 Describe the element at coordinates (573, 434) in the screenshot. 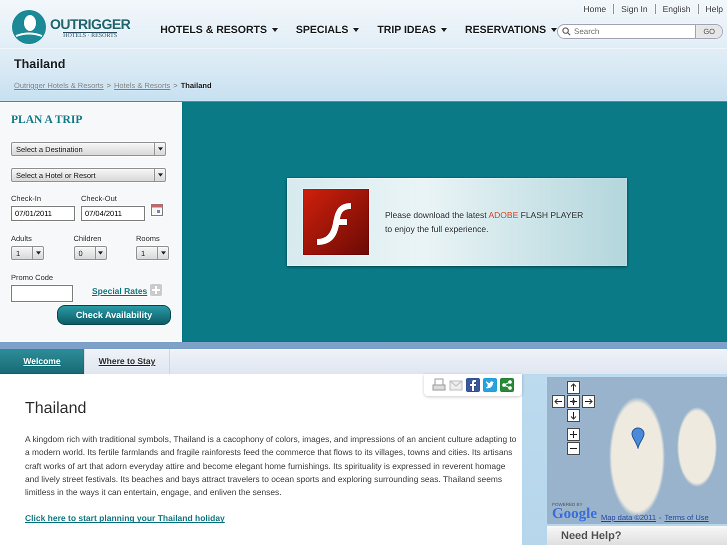

I see `zoom-in-button` at that location.